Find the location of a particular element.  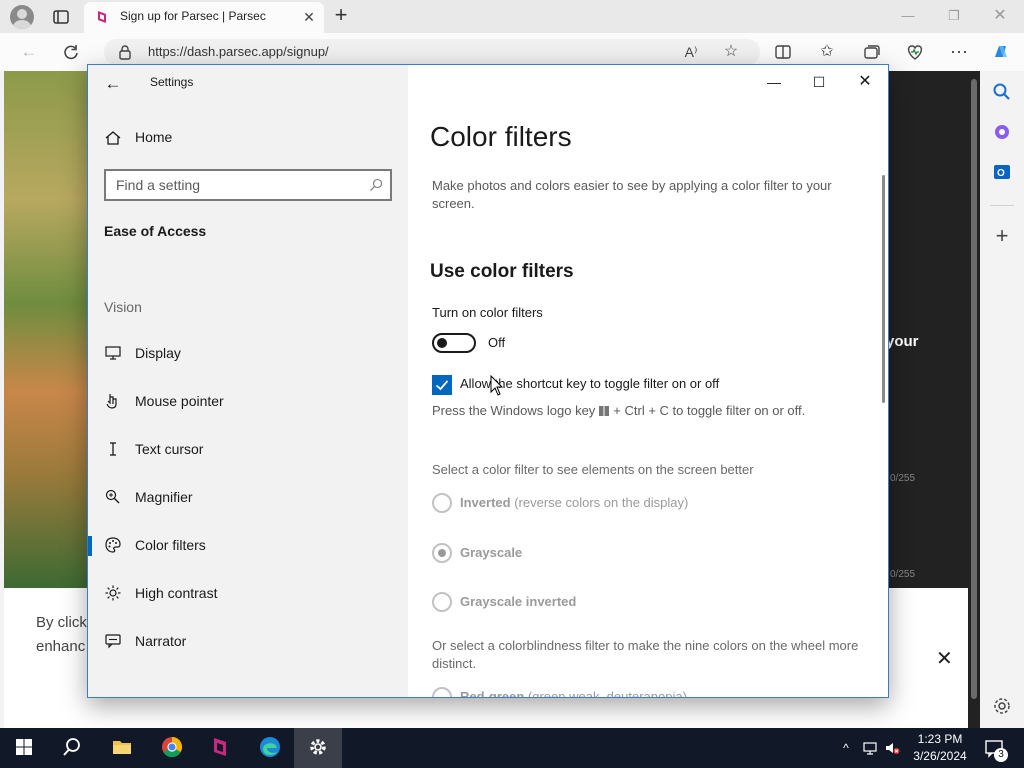

radio-label-name: Red-green is located at coordinates (492, 693).